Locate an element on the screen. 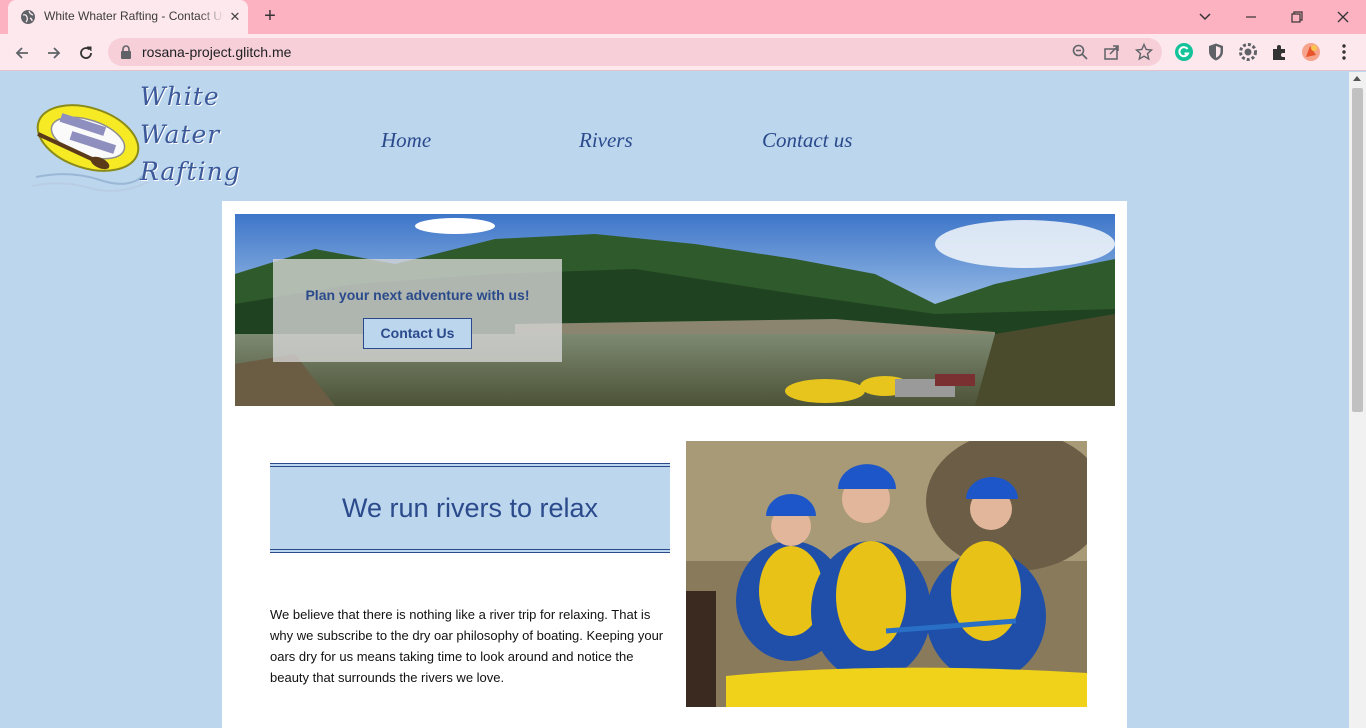 This screenshot has width=1366, height=728. nav-rivers: Rivers is located at coordinates (606, 140).